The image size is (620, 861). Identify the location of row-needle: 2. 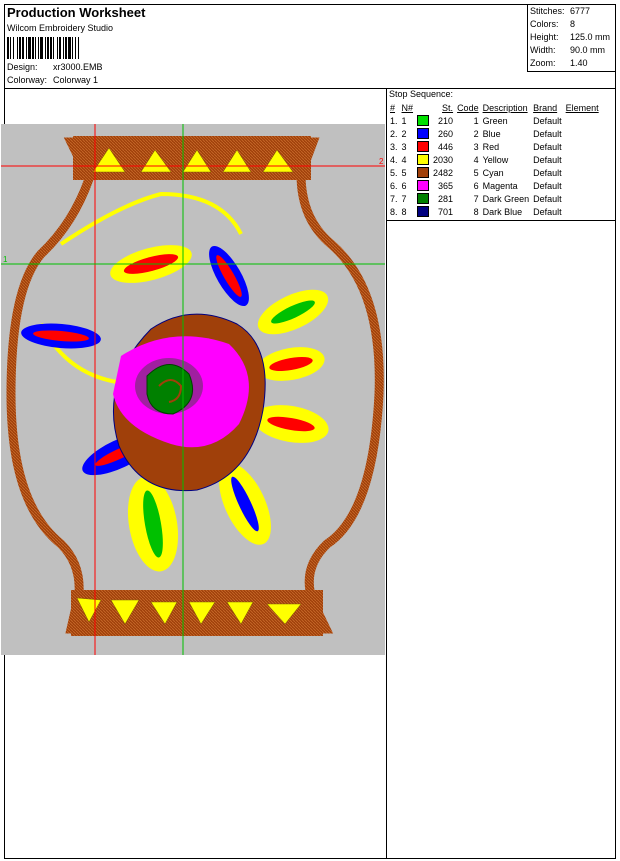
(404, 133).